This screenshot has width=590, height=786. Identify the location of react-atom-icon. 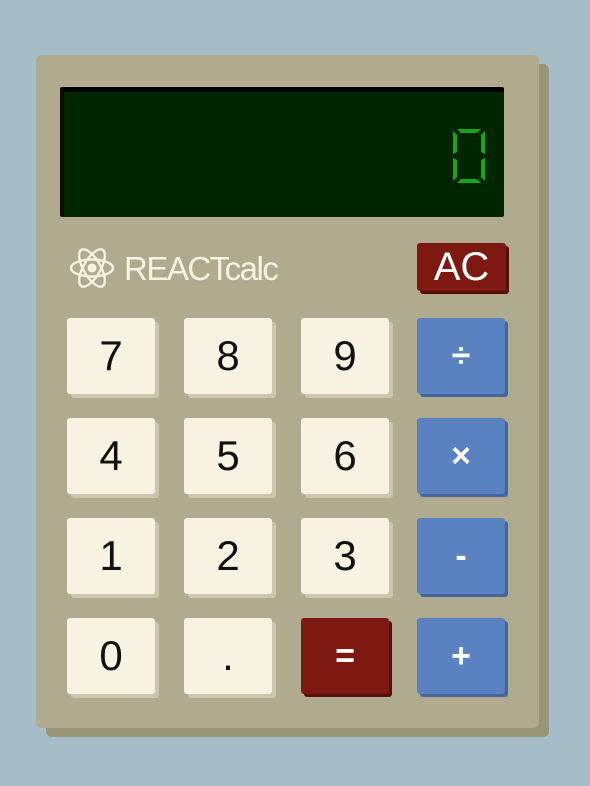
(92, 268).